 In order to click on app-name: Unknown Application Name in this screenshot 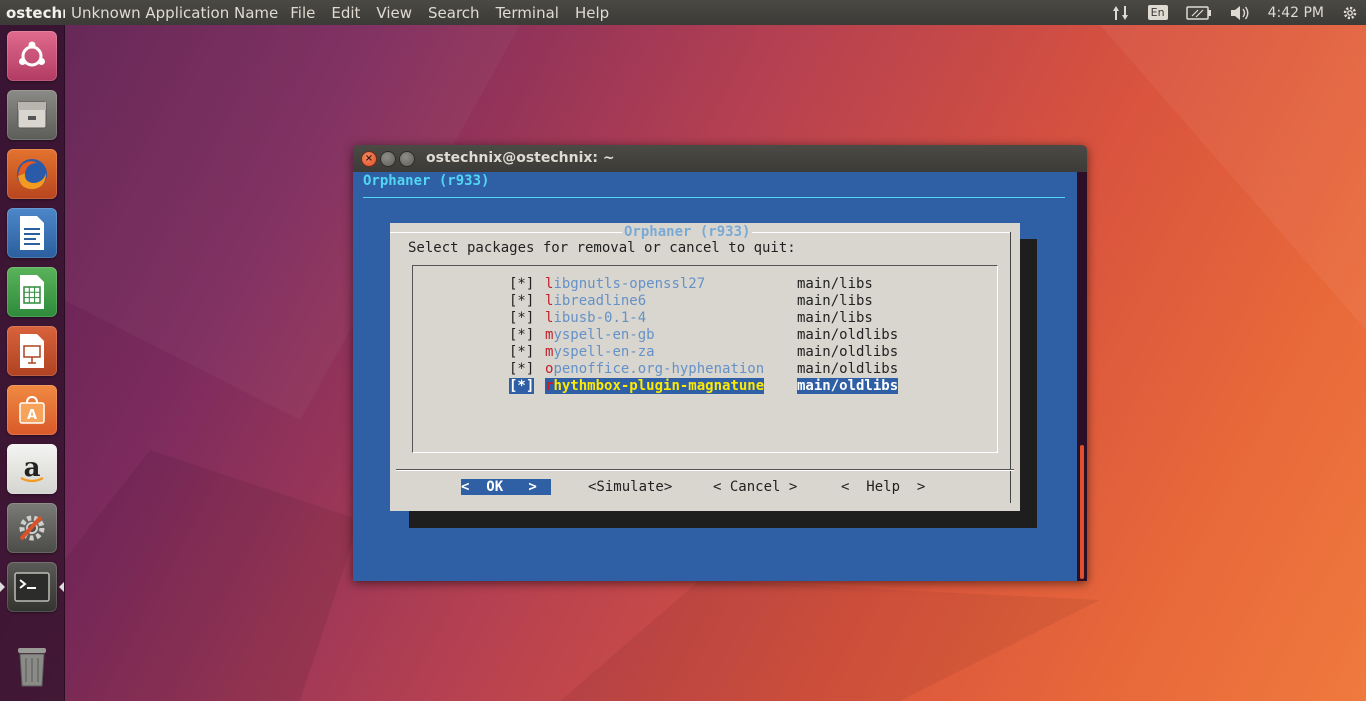, I will do `click(175, 12)`.